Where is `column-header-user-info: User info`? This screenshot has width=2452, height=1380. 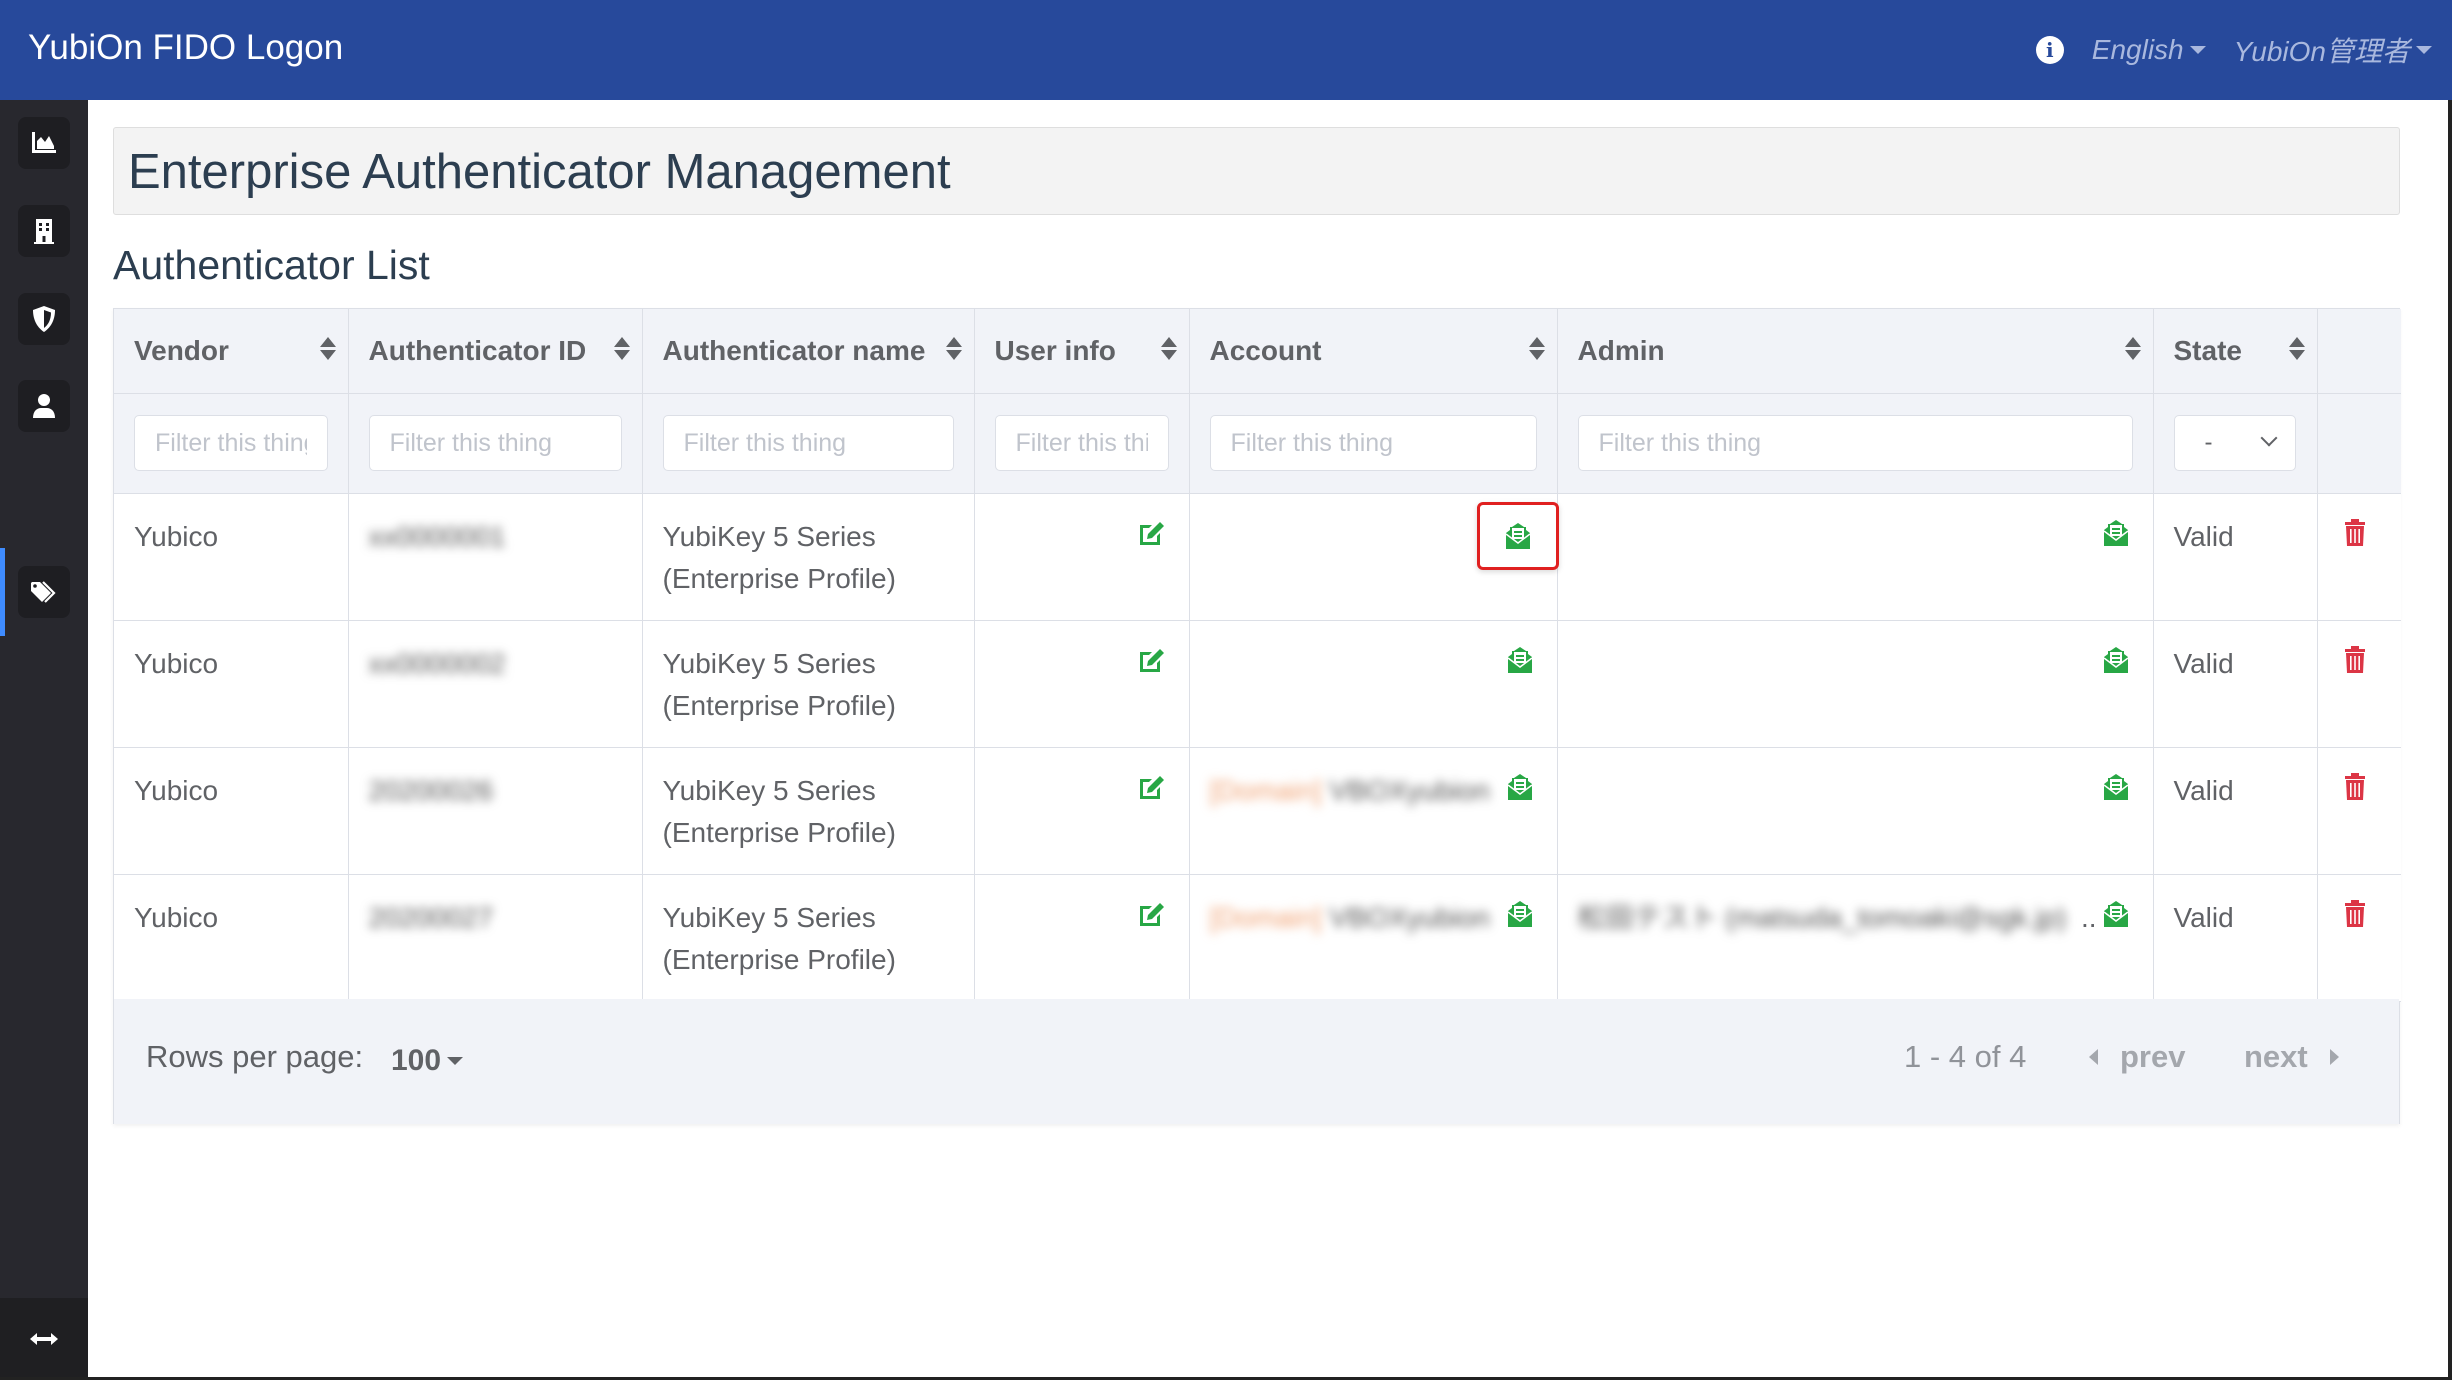 column-header-user-info: User info is located at coordinates (1082, 351).